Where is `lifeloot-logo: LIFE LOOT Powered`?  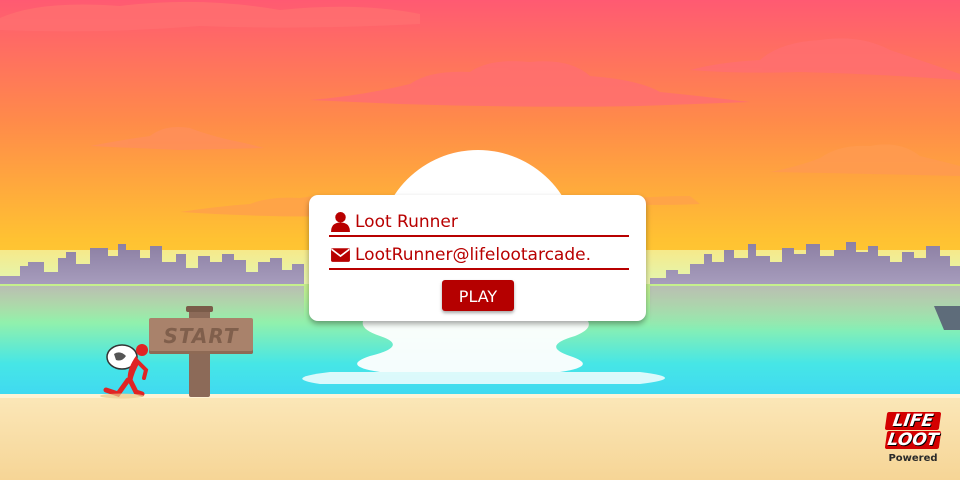 lifeloot-logo: LIFE LOOT Powered is located at coordinates (913, 440).